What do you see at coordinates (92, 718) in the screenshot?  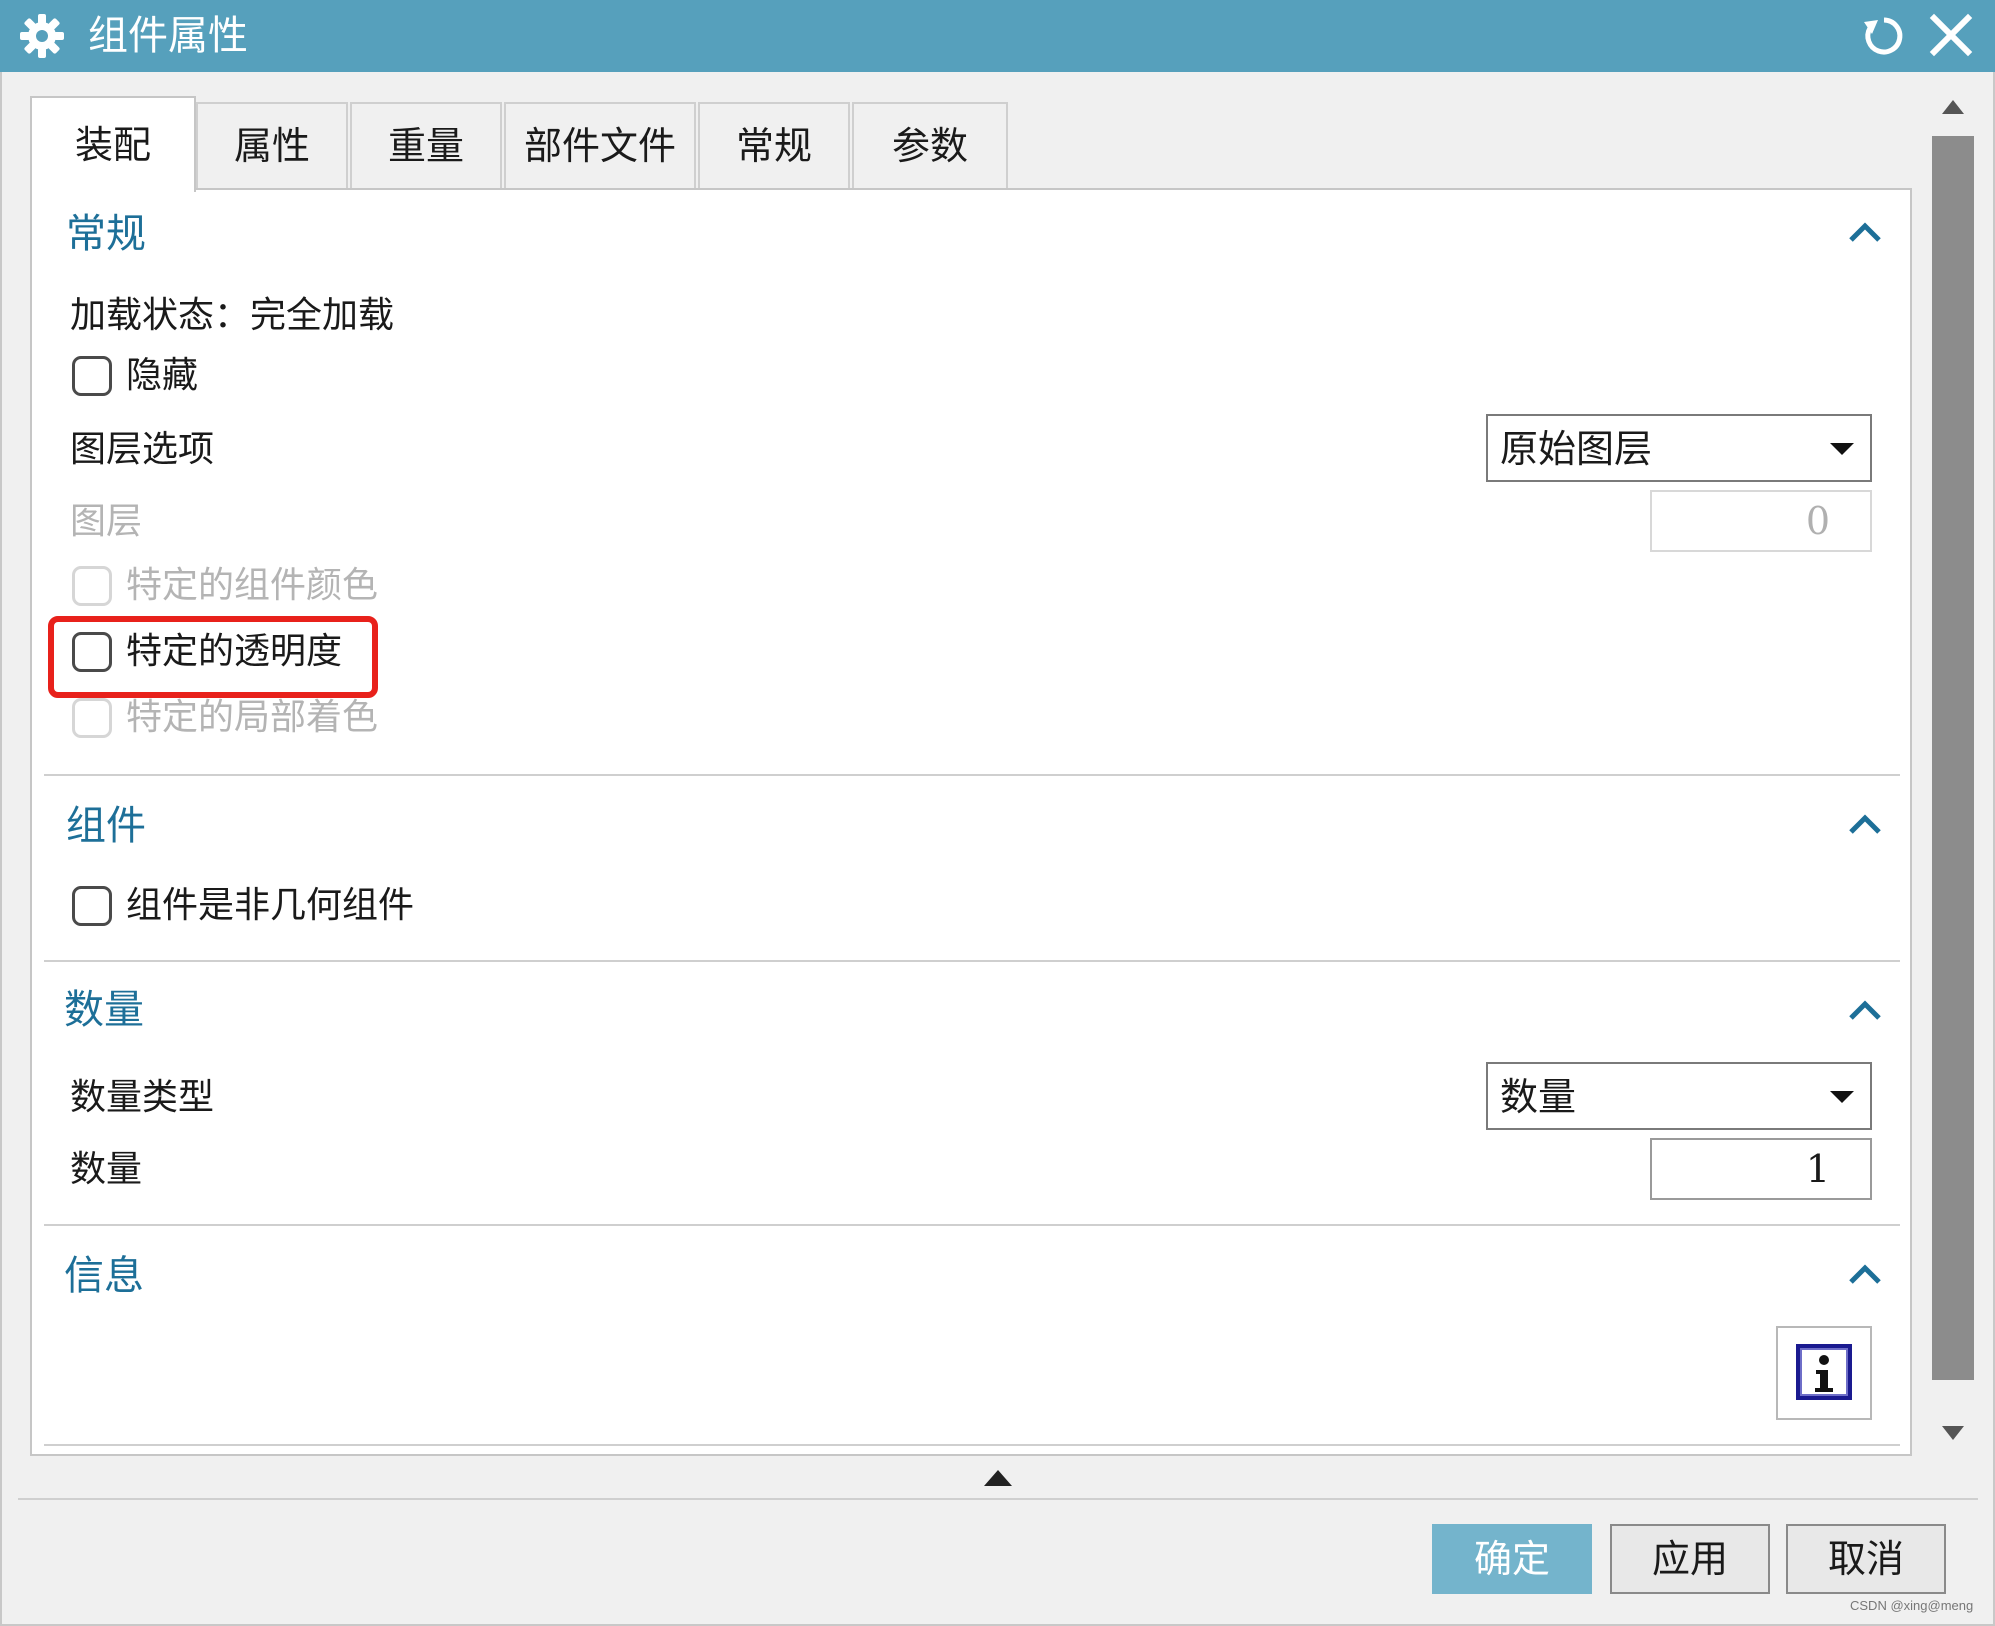 I see `specific-partial-shading-checkbox` at bounding box center [92, 718].